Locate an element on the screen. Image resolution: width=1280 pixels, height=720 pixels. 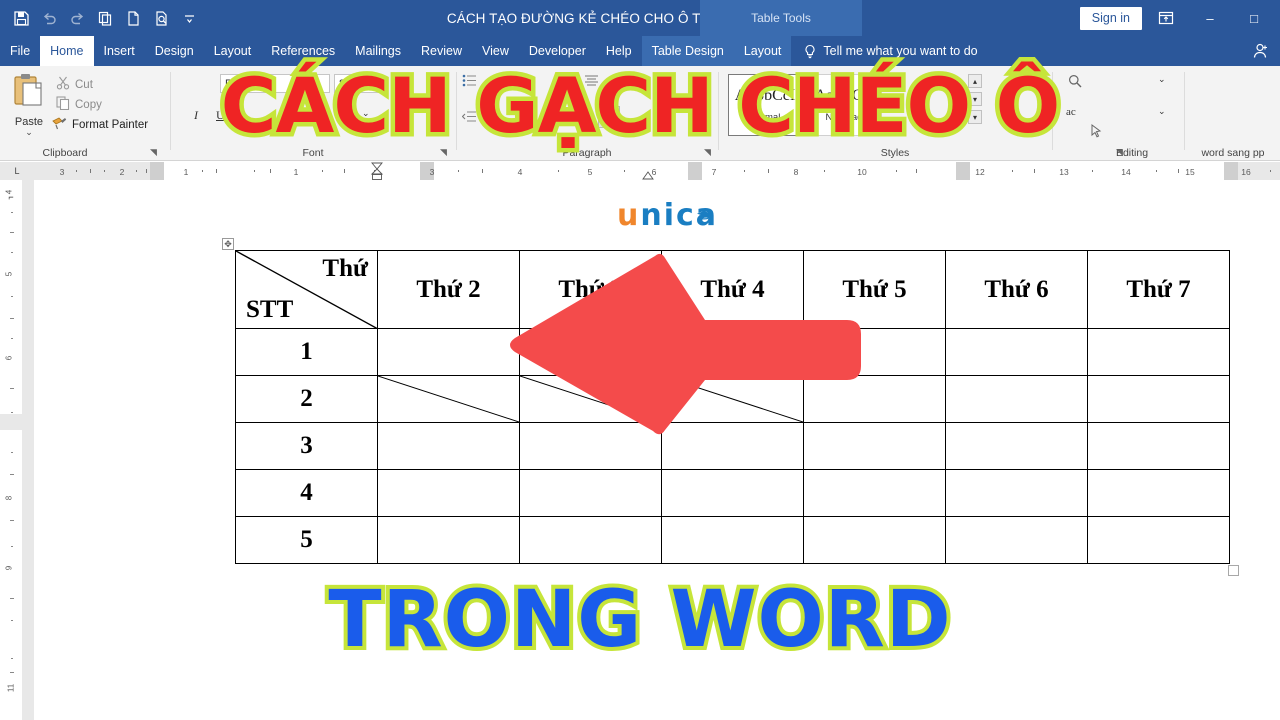
ruler-v-tick: 9 is located at coordinates (9, 568).